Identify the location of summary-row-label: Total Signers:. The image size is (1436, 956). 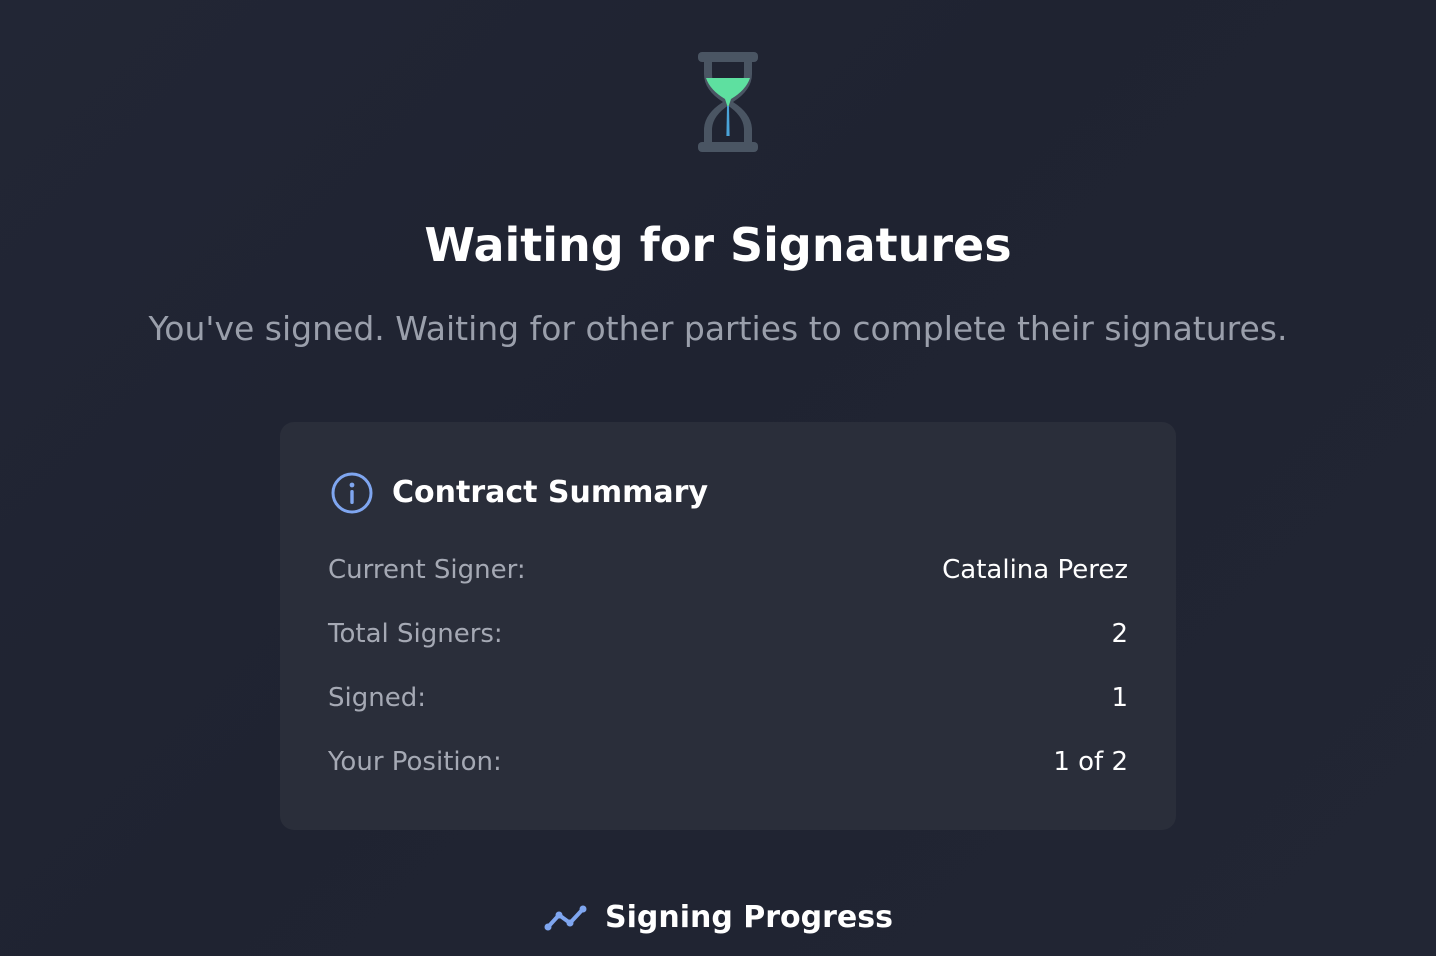
(415, 634).